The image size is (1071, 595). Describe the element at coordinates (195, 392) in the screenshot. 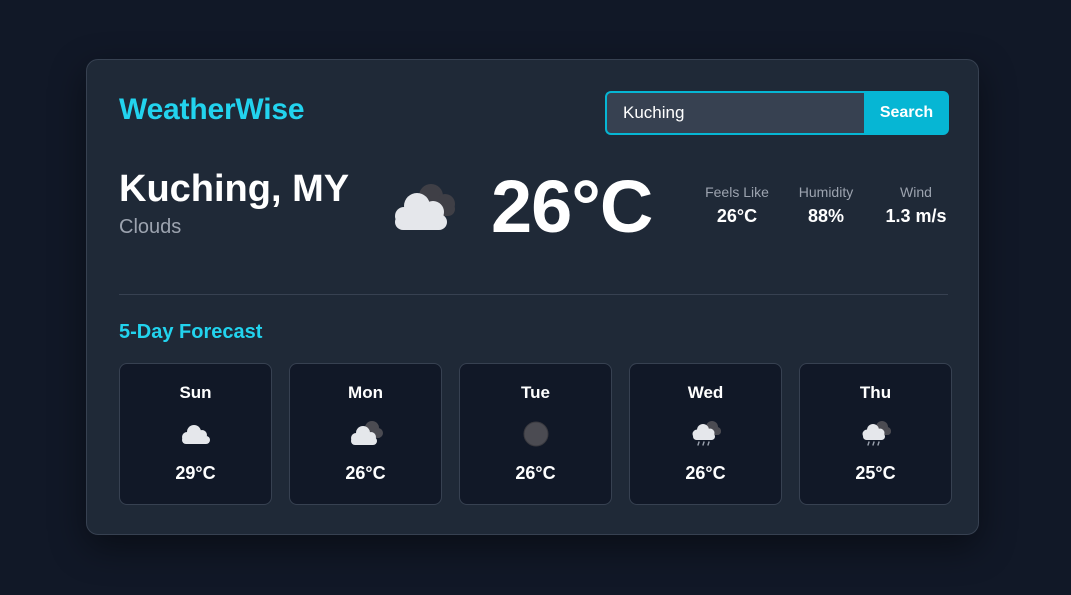

I see `forecast-day-name: Sun` at that location.